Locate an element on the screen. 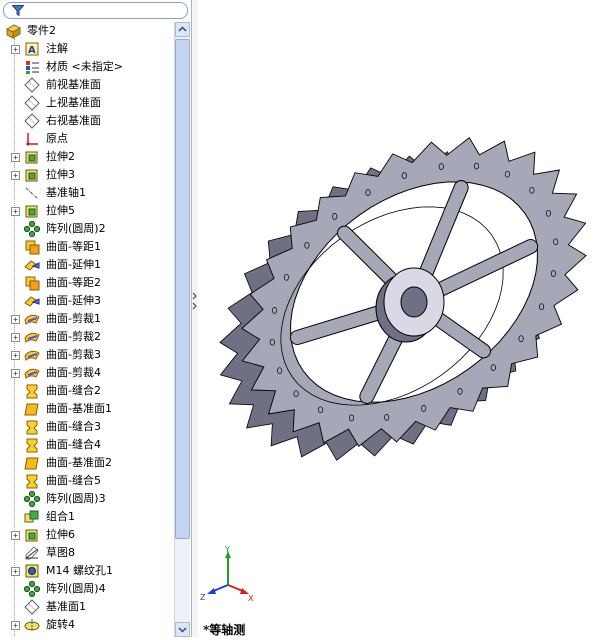 This screenshot has height=640, width=614. axis-icon is located at coordinates (32, 193).